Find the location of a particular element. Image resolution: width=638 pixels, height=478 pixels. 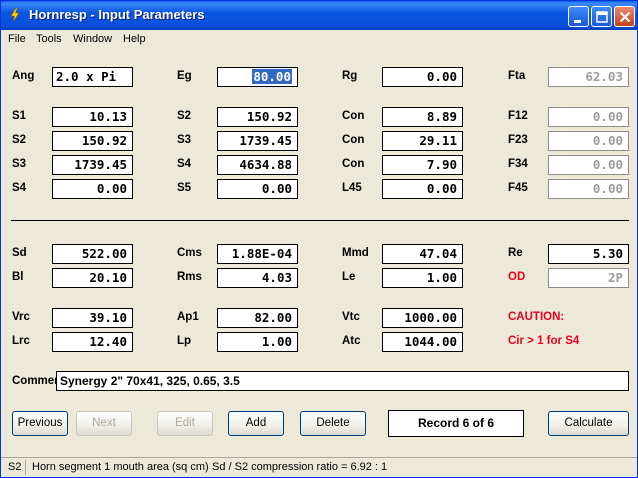

label-od: OD is located at coordinates (517, 277).